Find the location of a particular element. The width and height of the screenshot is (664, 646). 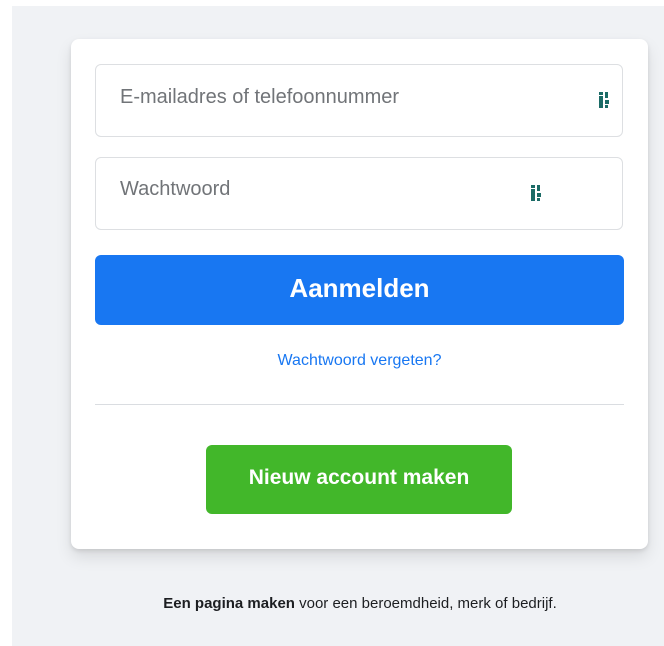

email-input is located at coordinates (359, 100).